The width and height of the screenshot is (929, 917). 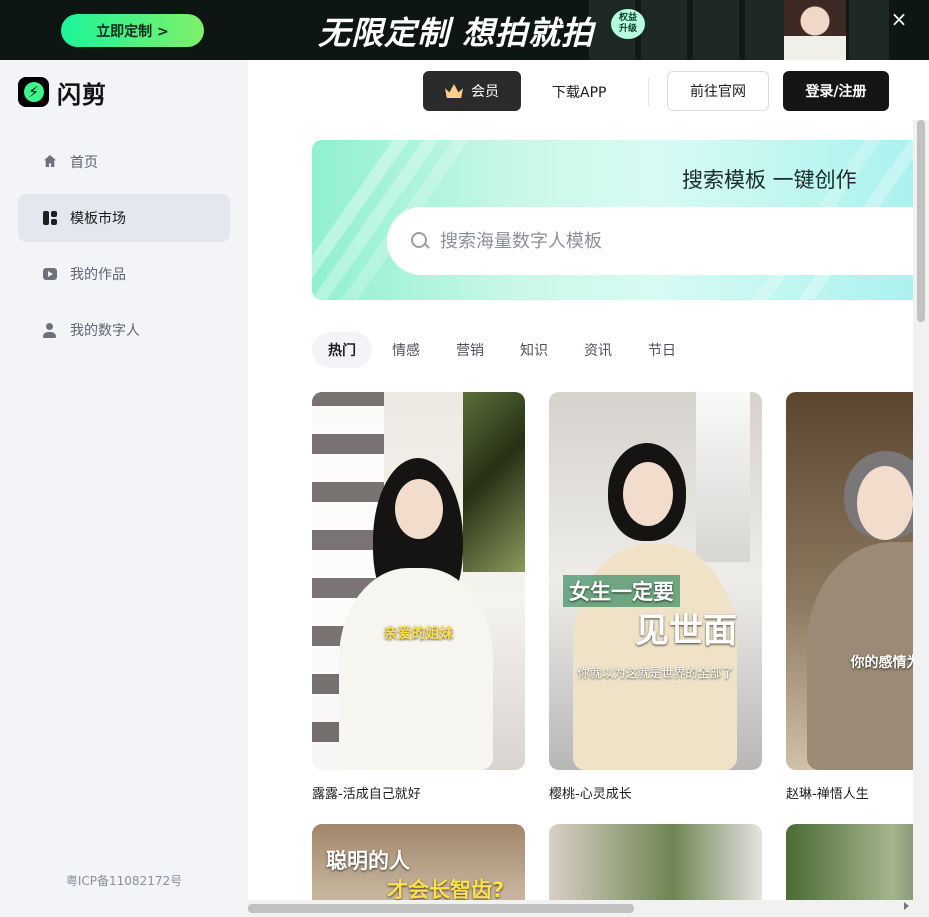 What do you see at coordinates (98, 219) in the screenshot?
I see `sidebar-item-label: 模板市场` at bounding box center [98, 219].